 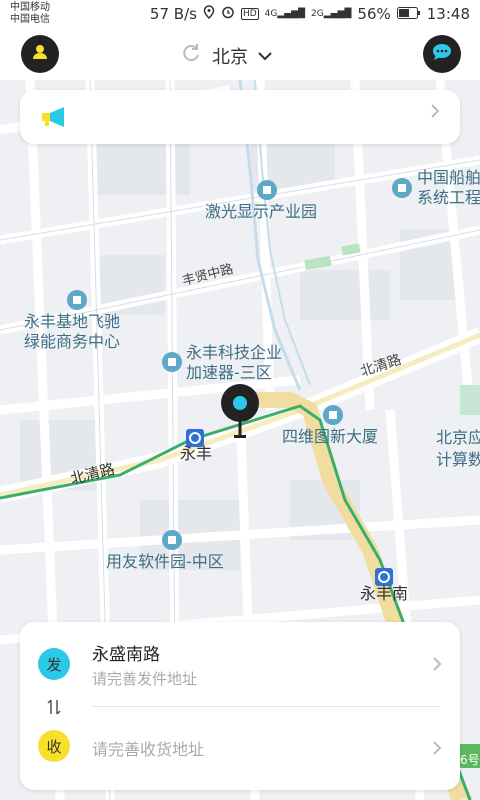 What do you see at coordinates (165, 562) in the screenshot?
I see `poi-yongyou: 用友软件园-中区` at bounding box center [165, 562].